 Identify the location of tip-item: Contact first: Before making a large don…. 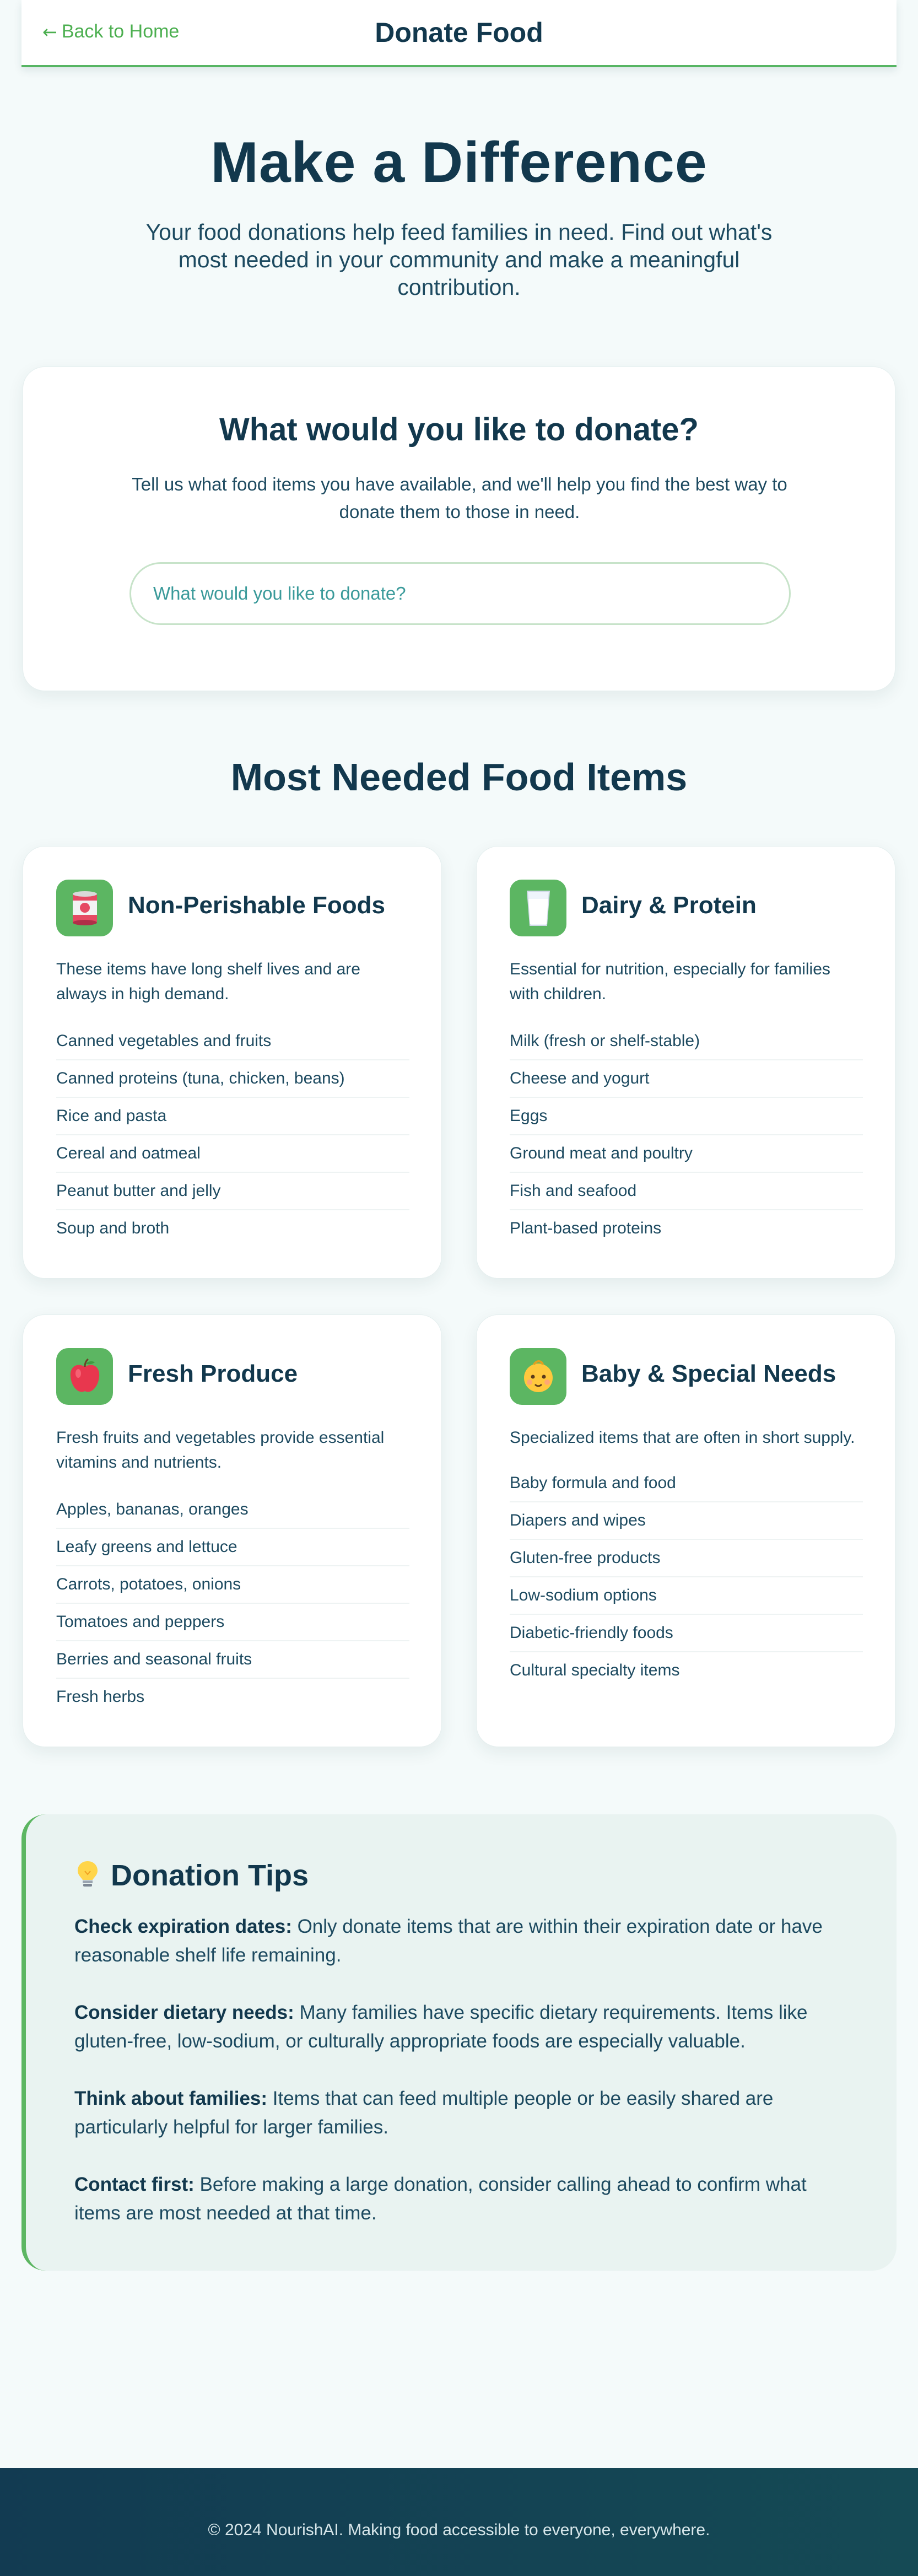
(465, 2199).